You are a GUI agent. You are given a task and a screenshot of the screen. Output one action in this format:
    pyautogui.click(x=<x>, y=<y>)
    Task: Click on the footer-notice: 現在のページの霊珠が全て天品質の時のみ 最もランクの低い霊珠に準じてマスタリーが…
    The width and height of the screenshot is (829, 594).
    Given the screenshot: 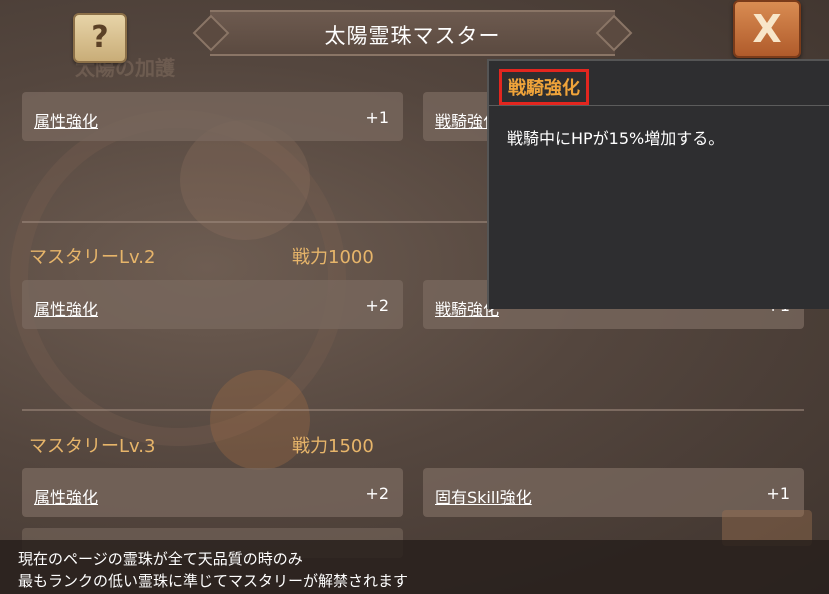 What is the action you would take?
    pyautogui.click(x=414, y=567)
    